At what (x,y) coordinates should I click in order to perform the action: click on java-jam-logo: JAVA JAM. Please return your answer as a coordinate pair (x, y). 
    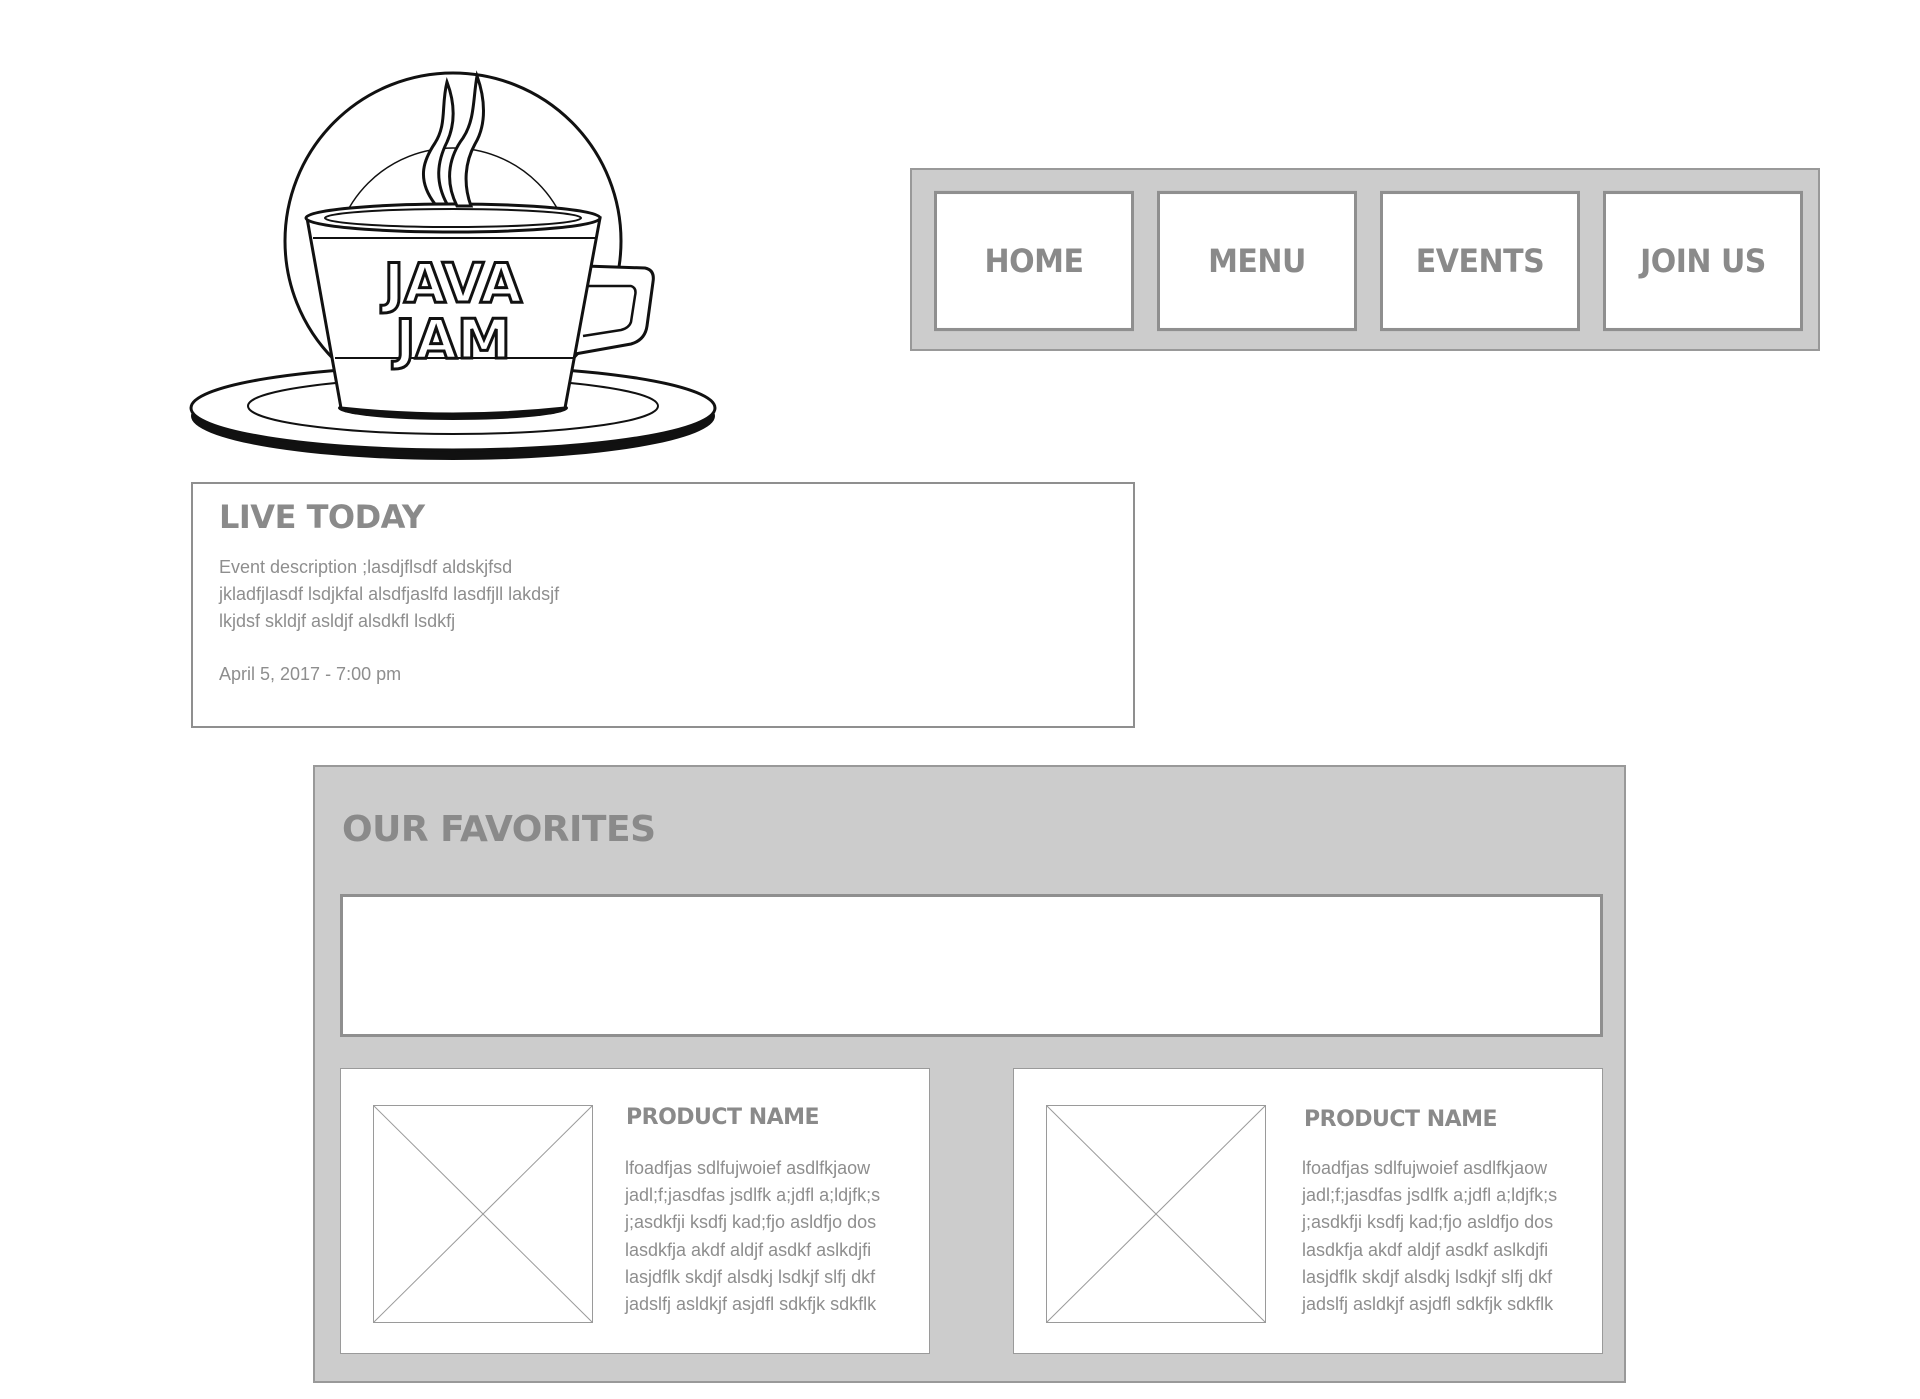
    Looking at the image, I should click on (457, 263).